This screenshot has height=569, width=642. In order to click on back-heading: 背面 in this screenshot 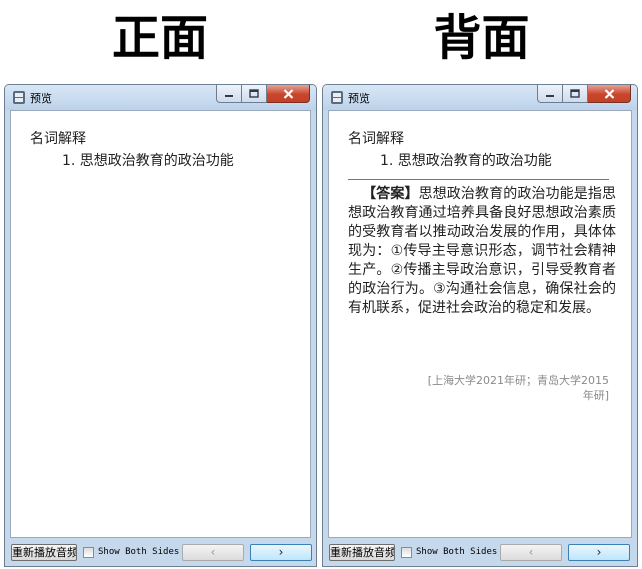, I will do `click(481, 38)`.